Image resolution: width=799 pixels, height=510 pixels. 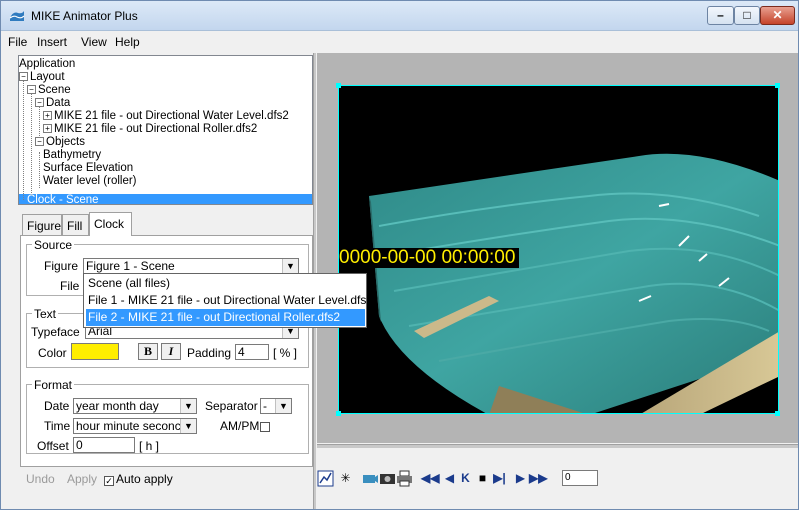 What do you see at coordinates (148, 351) in the screenshot?
I see `bold-button: B` at bounding box center [148, 351].